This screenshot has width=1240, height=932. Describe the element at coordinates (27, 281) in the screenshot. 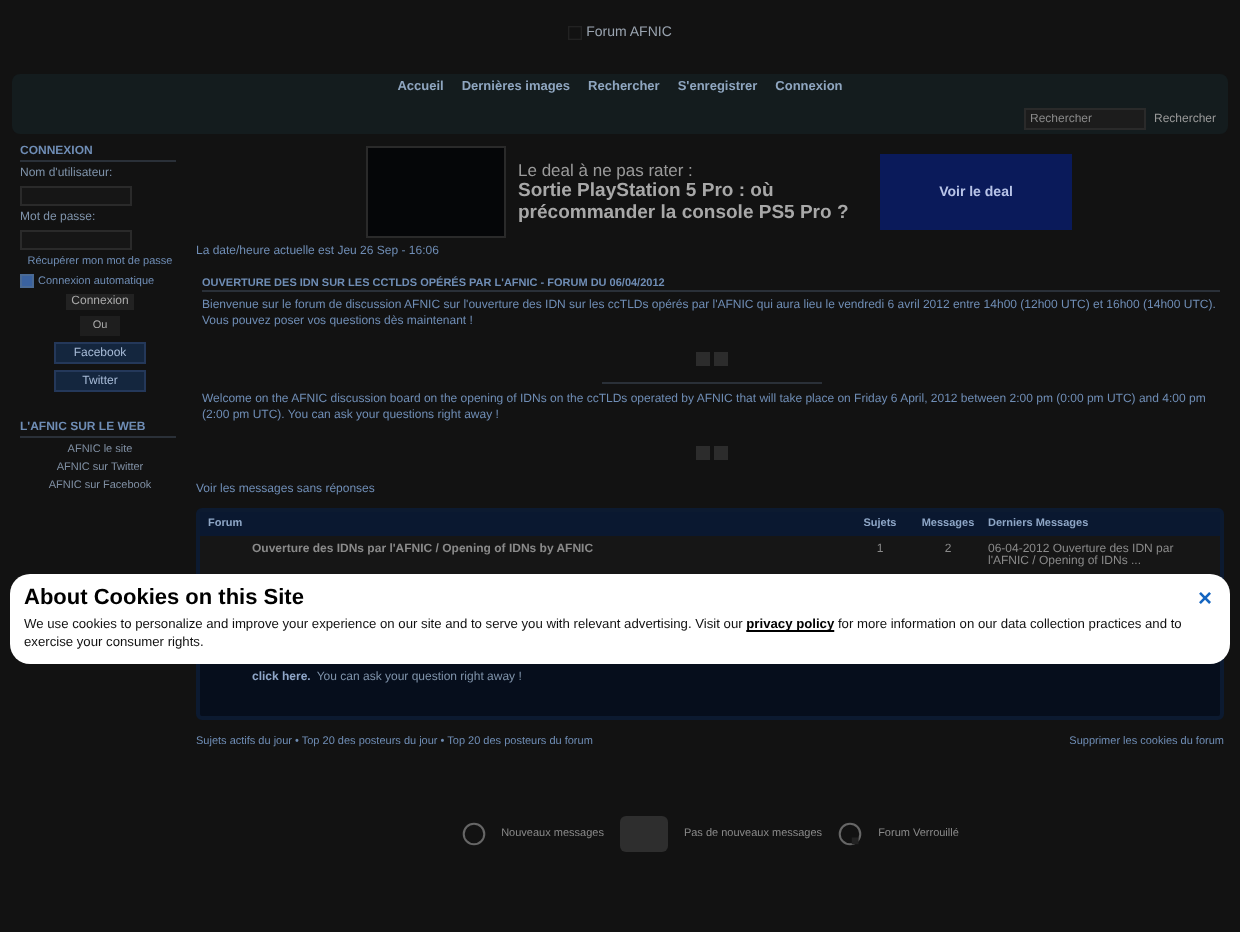

I see `auto-login-checkbox` at that location.